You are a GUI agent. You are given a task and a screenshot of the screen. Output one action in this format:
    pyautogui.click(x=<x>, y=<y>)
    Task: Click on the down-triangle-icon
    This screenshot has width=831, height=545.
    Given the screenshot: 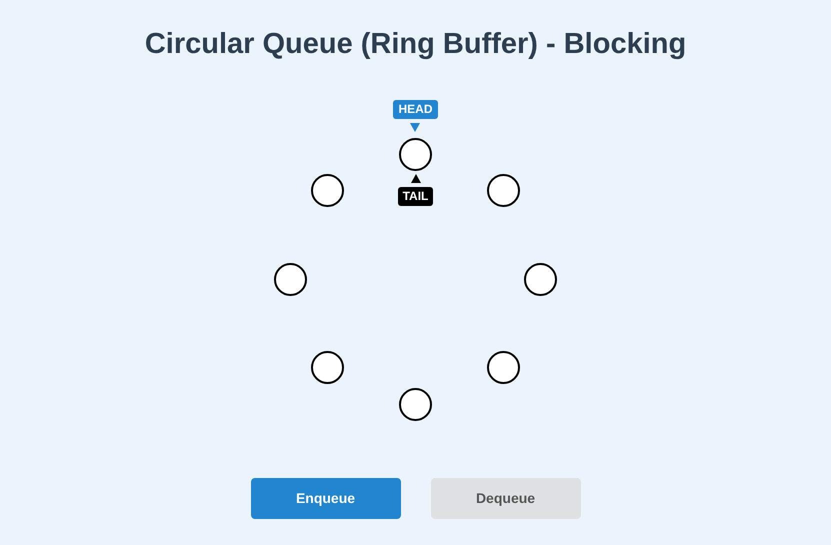 What is the action you would take?
    pyautogui.click(x=415, y=127)
    